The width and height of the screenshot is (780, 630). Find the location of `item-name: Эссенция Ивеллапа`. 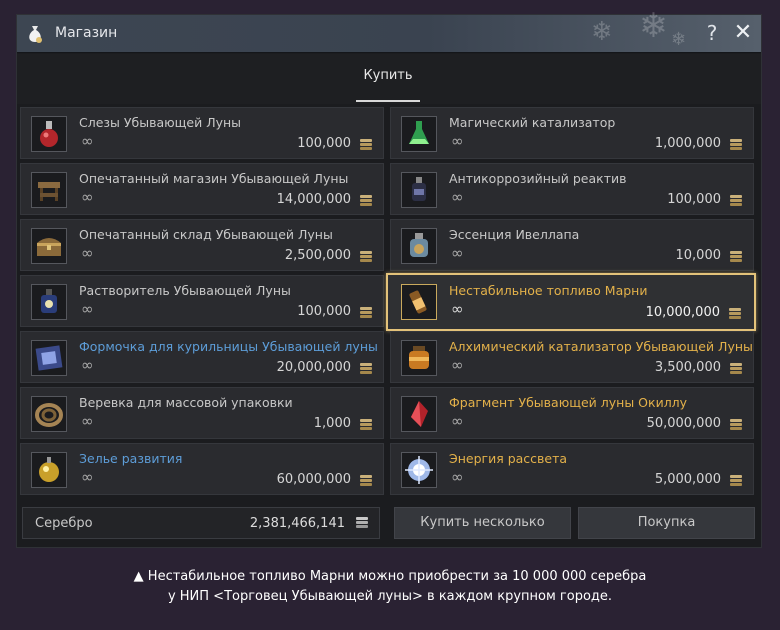

item-name: Эссенция Ивеллапа is located at coordinates (514, 234).